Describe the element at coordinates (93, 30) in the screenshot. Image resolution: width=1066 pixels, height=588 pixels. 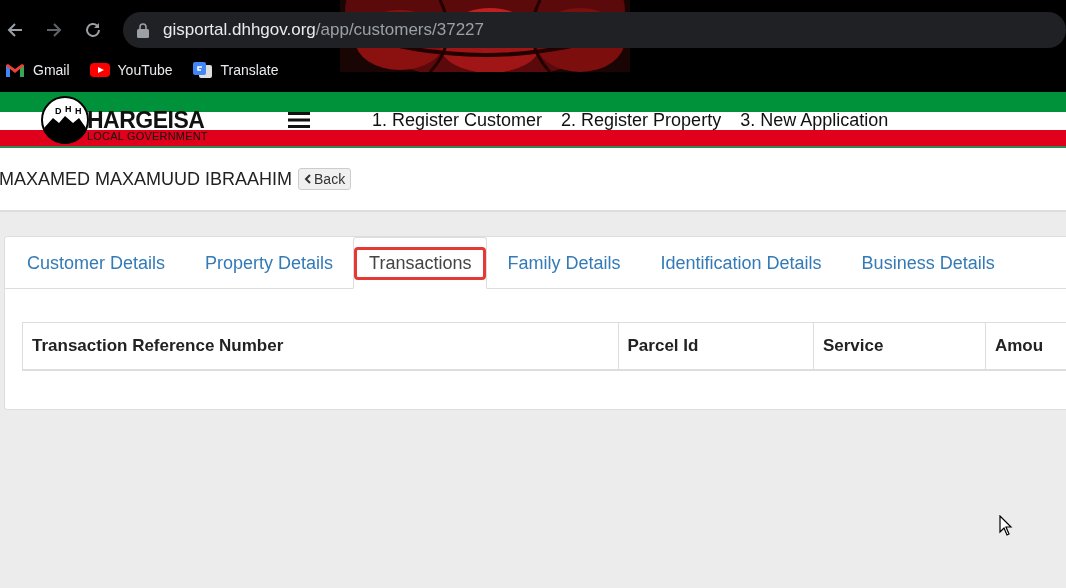
I see `reload-icon` at that location.